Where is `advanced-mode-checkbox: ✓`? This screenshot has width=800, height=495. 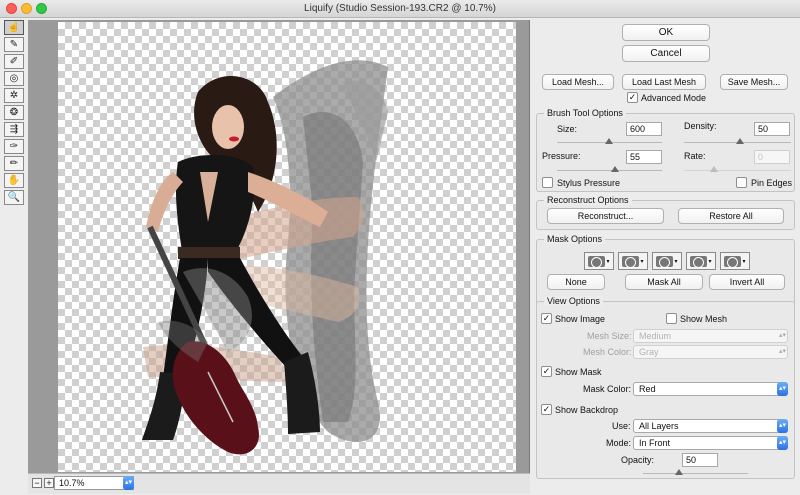
advanced-mode-checkbox: ✓ is located at coordinates (632, 97).